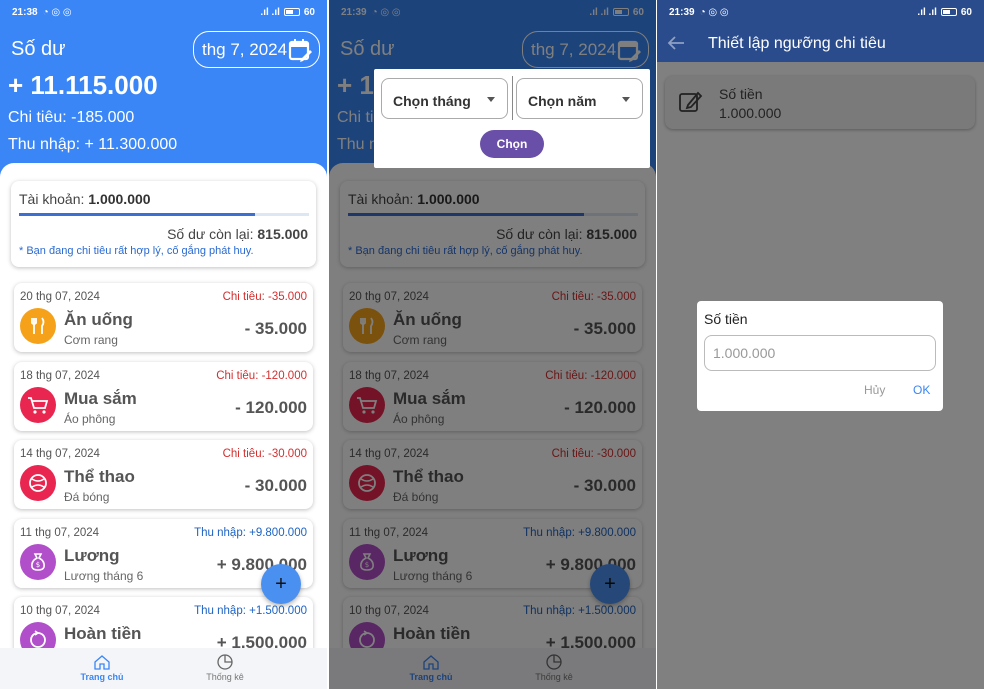 The width and height of the screenshot is (984, 689). I want to click on page-title: Thiết lập ngưỡng chi tiêu, so click(797, 43).